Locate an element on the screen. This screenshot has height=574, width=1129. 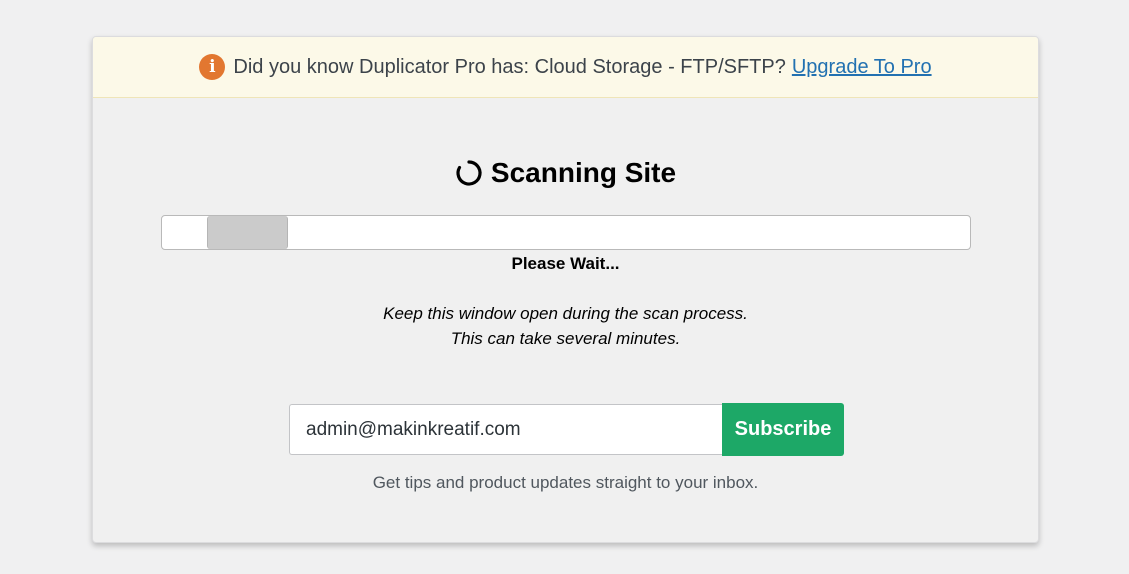
upgrade-to-pro-link: Upgrade To Pro is located at coordinates (862, 67).